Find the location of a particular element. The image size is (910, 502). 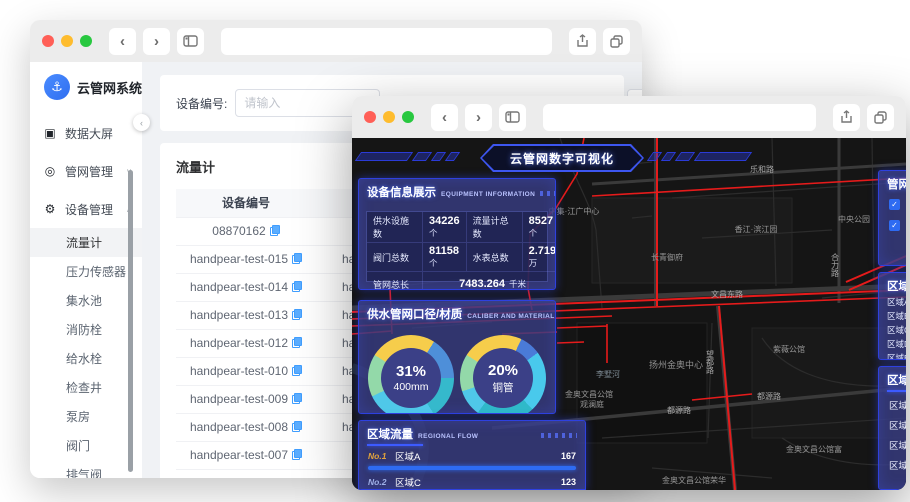

donut-percent: 20% is located at coordinates (503, 370).